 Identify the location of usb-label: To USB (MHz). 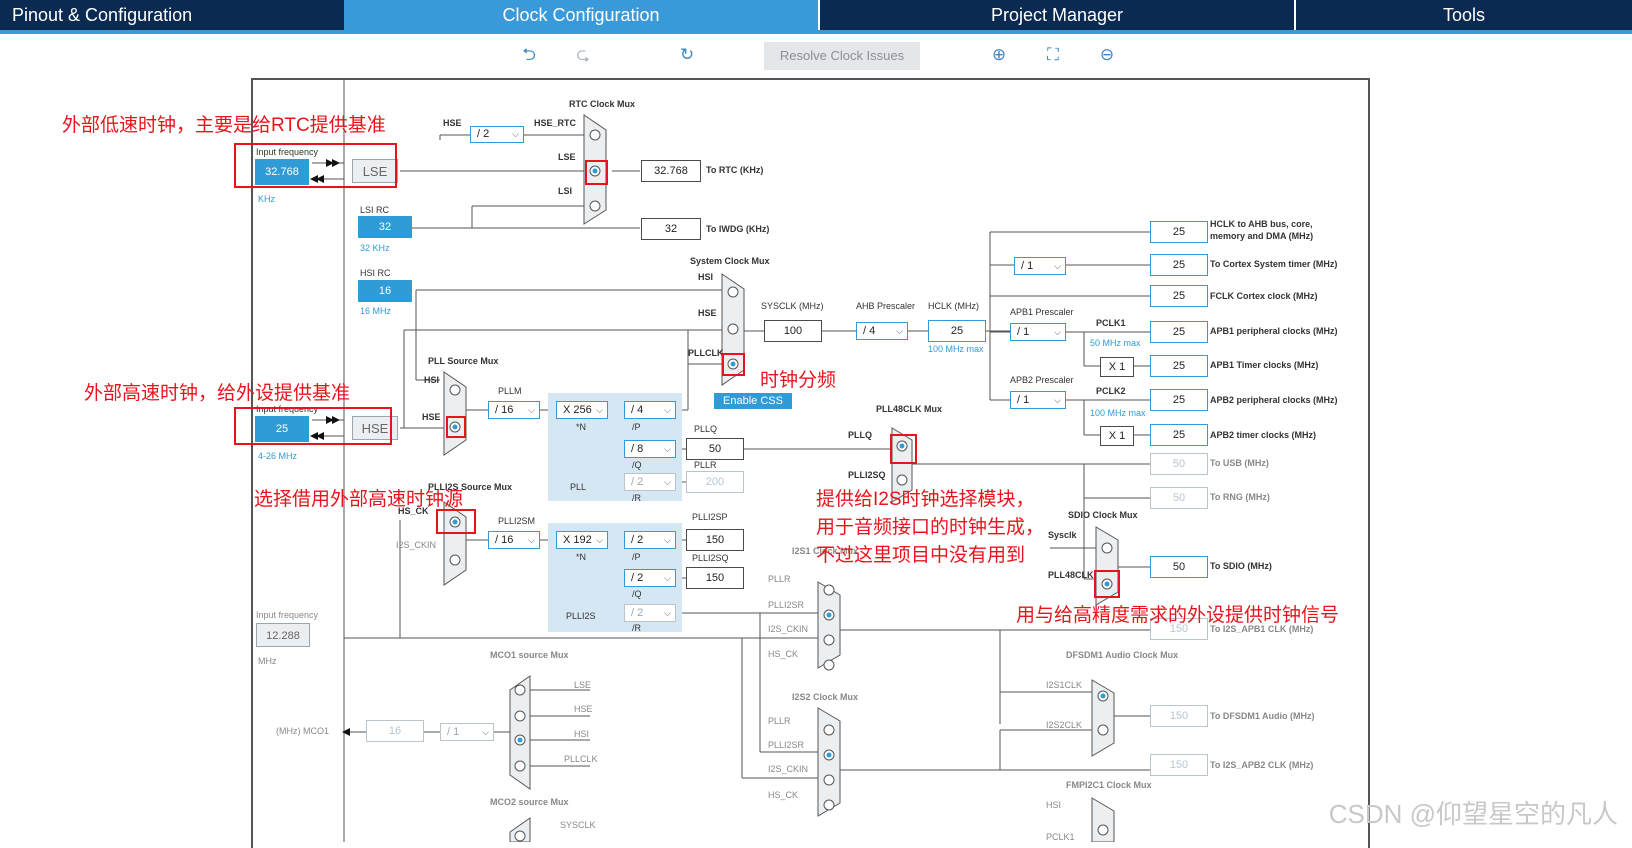
(1239, 463).